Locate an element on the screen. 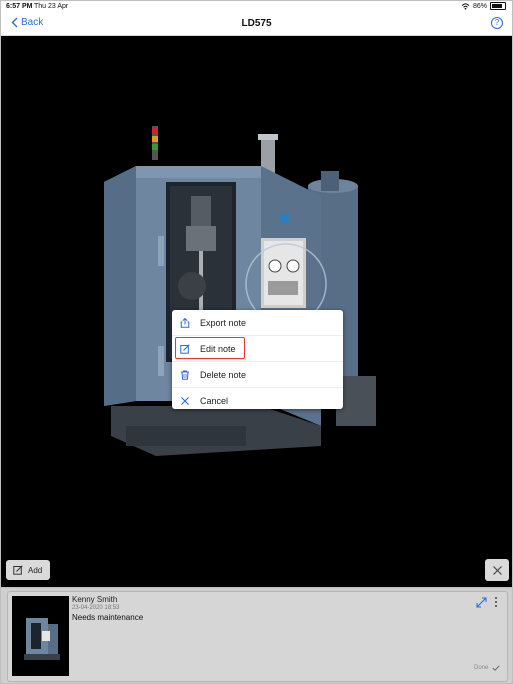 This screenshot has width=513, height=684. note-thumbnail is located at coordinates (40, 636).